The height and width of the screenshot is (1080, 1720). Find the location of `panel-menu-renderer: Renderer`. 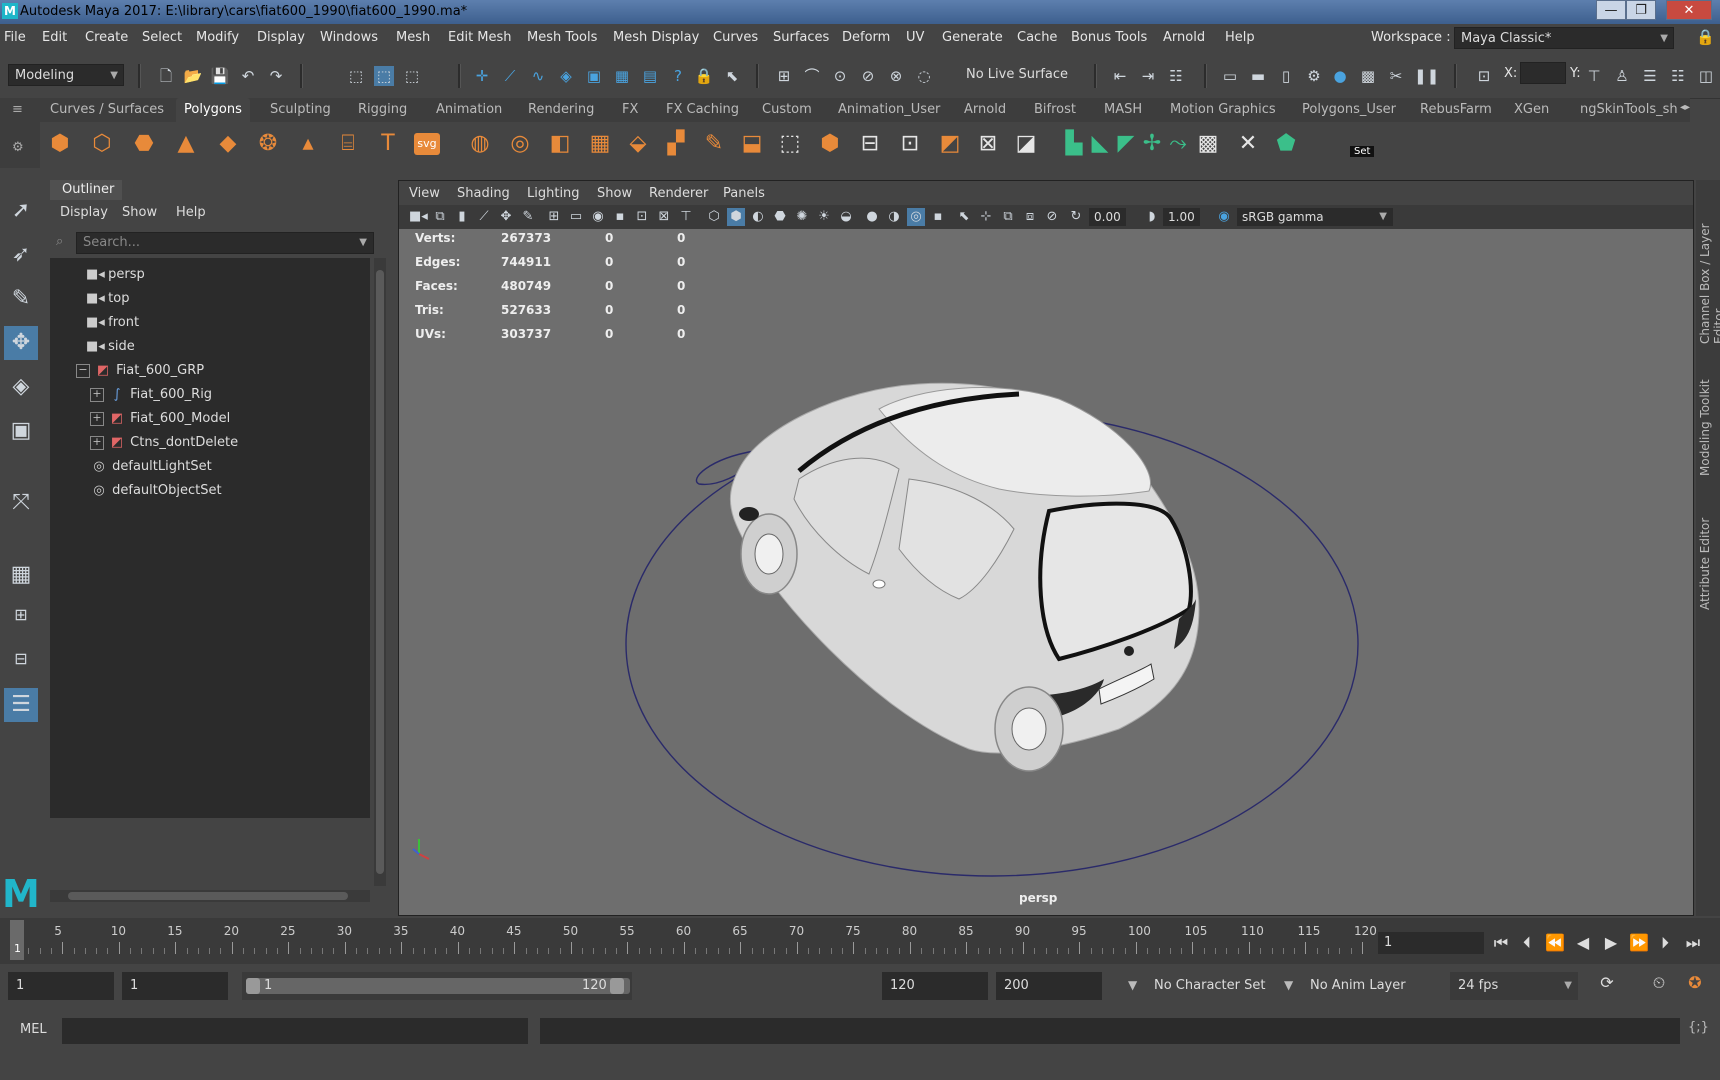

panel-menu-renderer: Renderer is located at coordinates (678, 193).